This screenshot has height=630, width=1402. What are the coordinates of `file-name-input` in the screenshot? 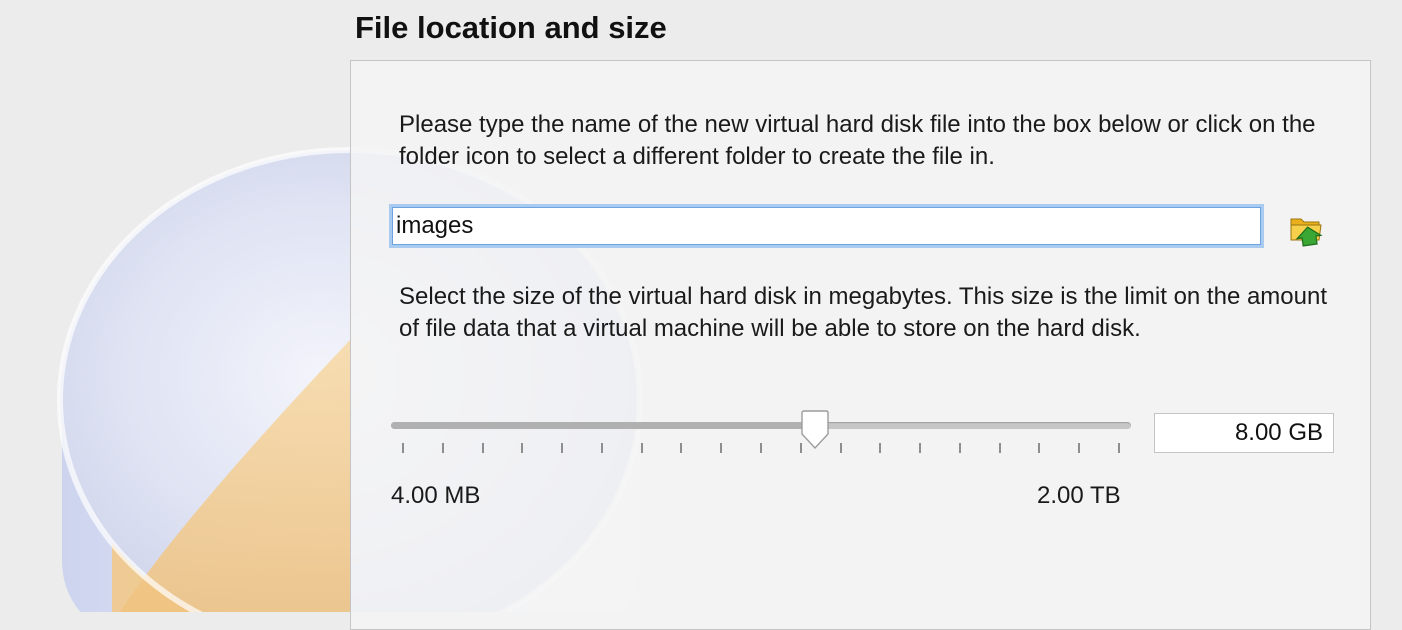 It's located at (826, 226).